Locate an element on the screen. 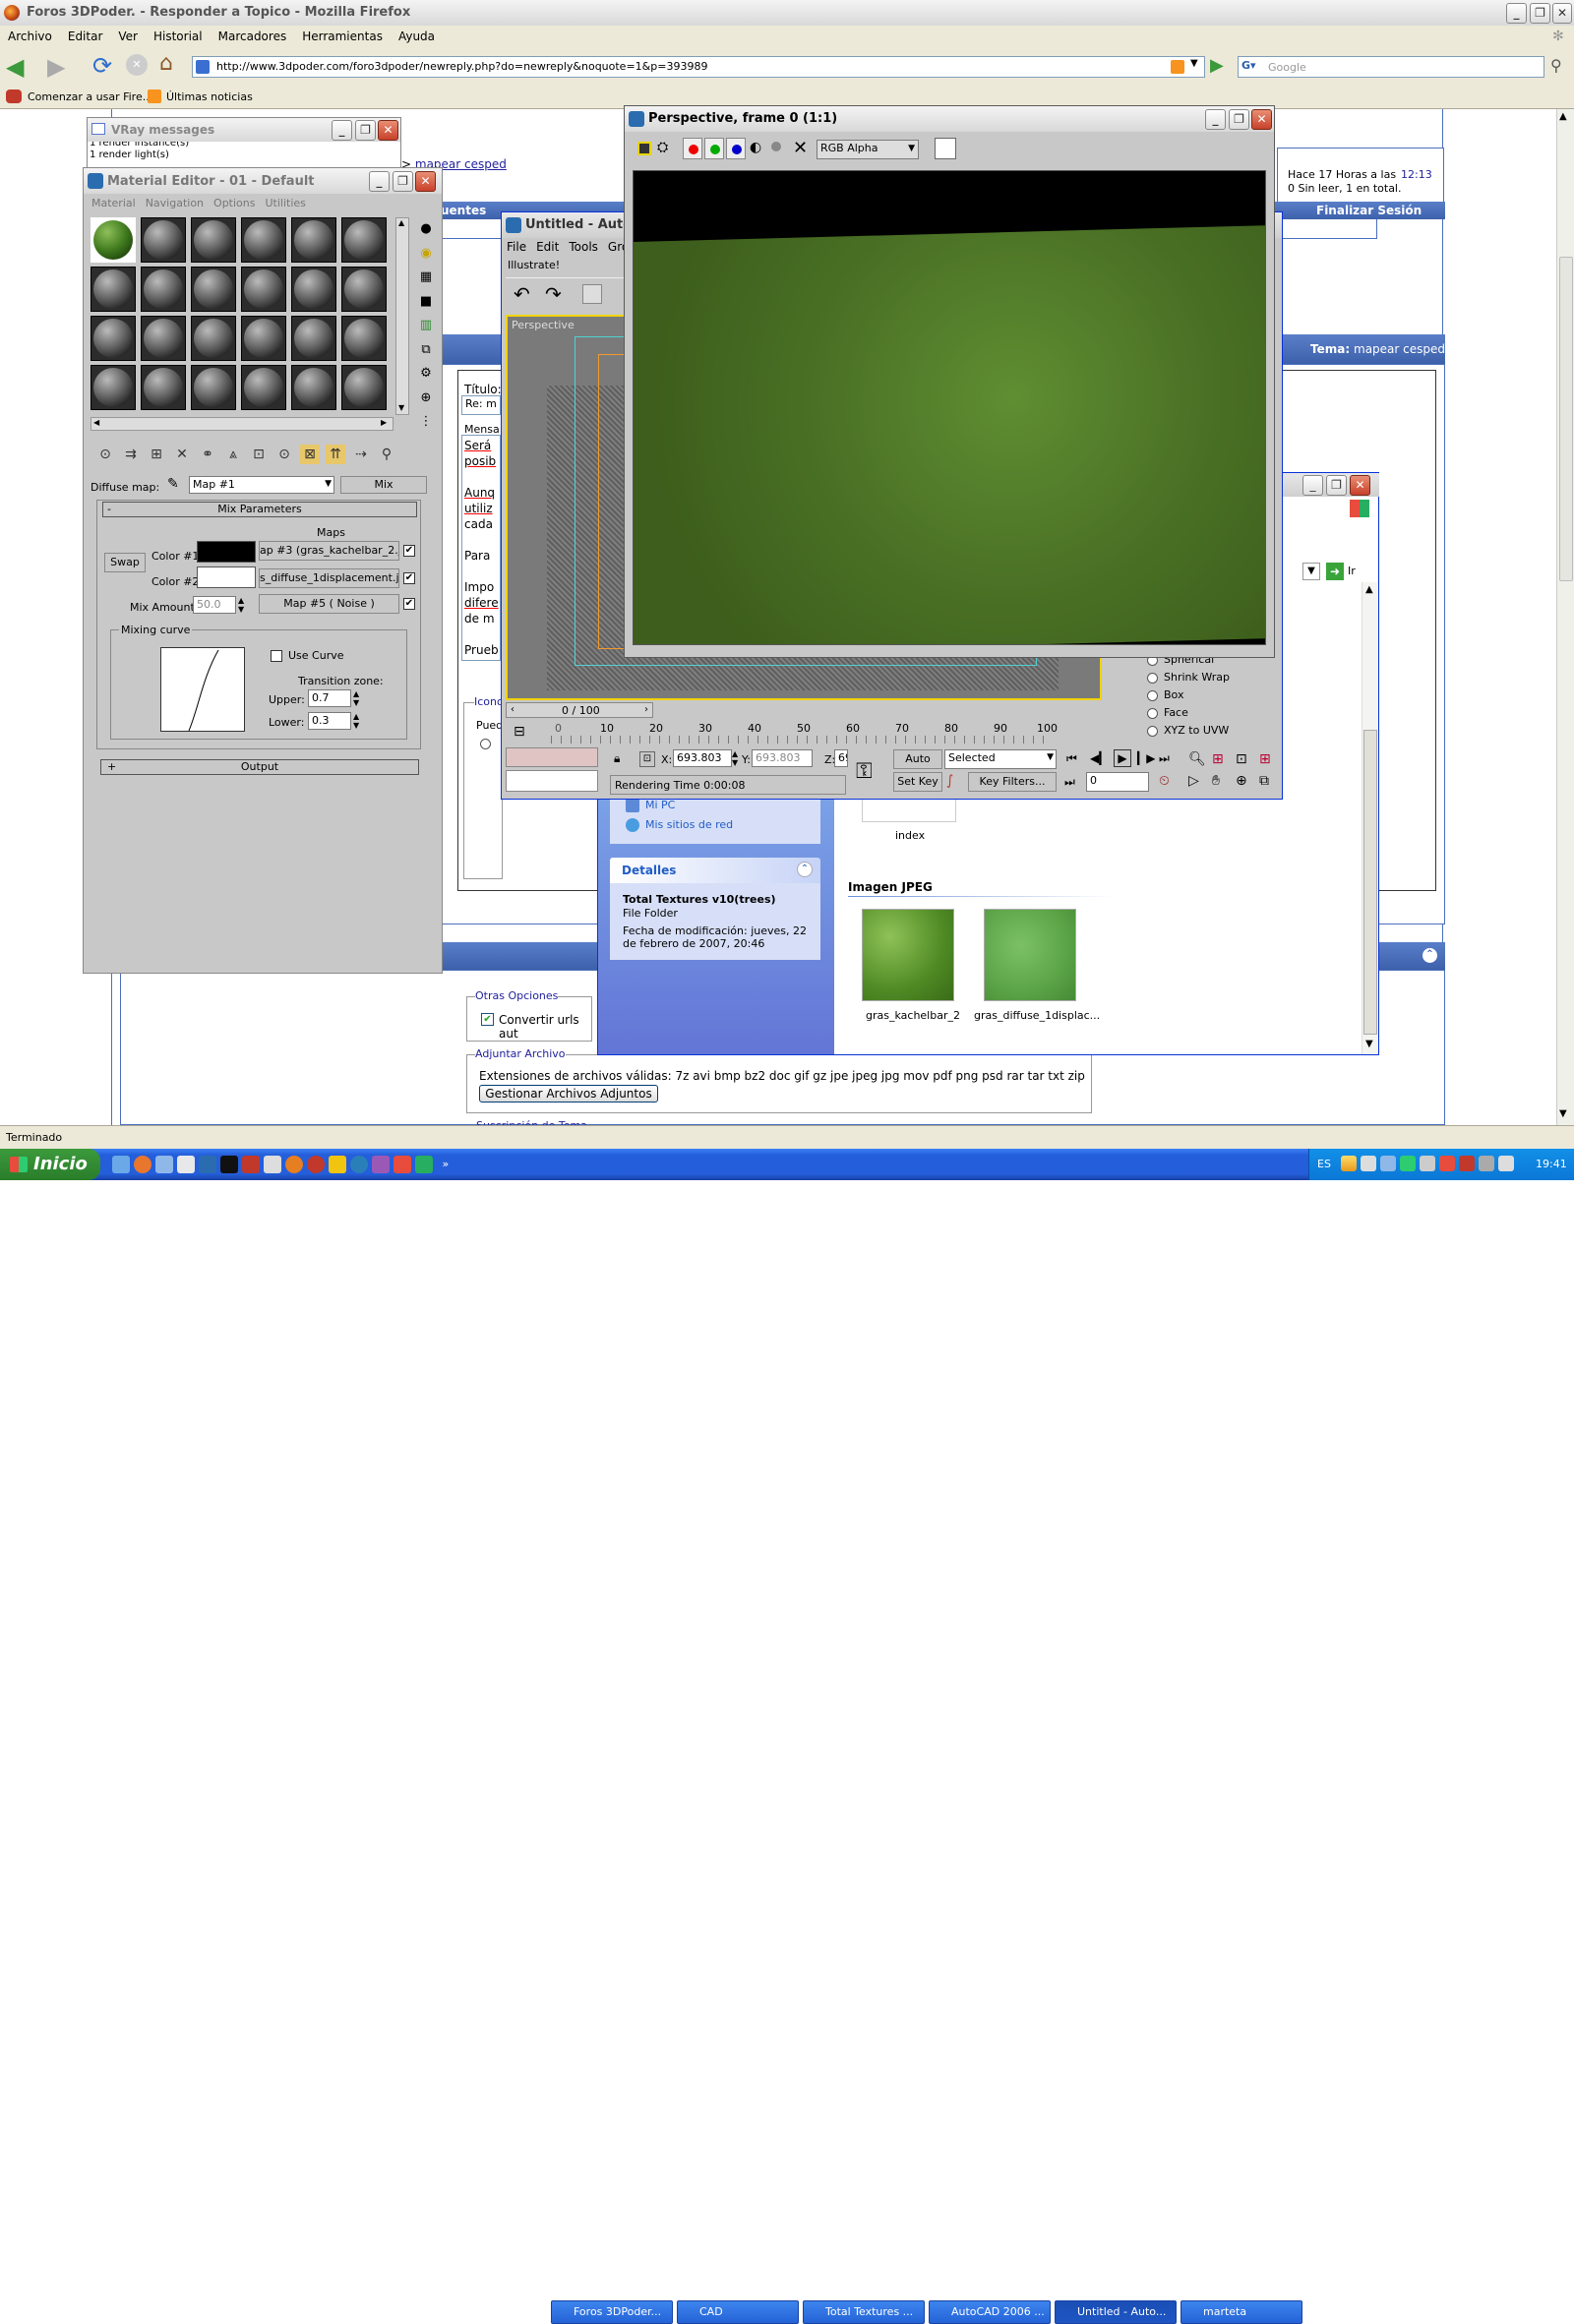  select-link-icon is located at coordinates (592, 294).